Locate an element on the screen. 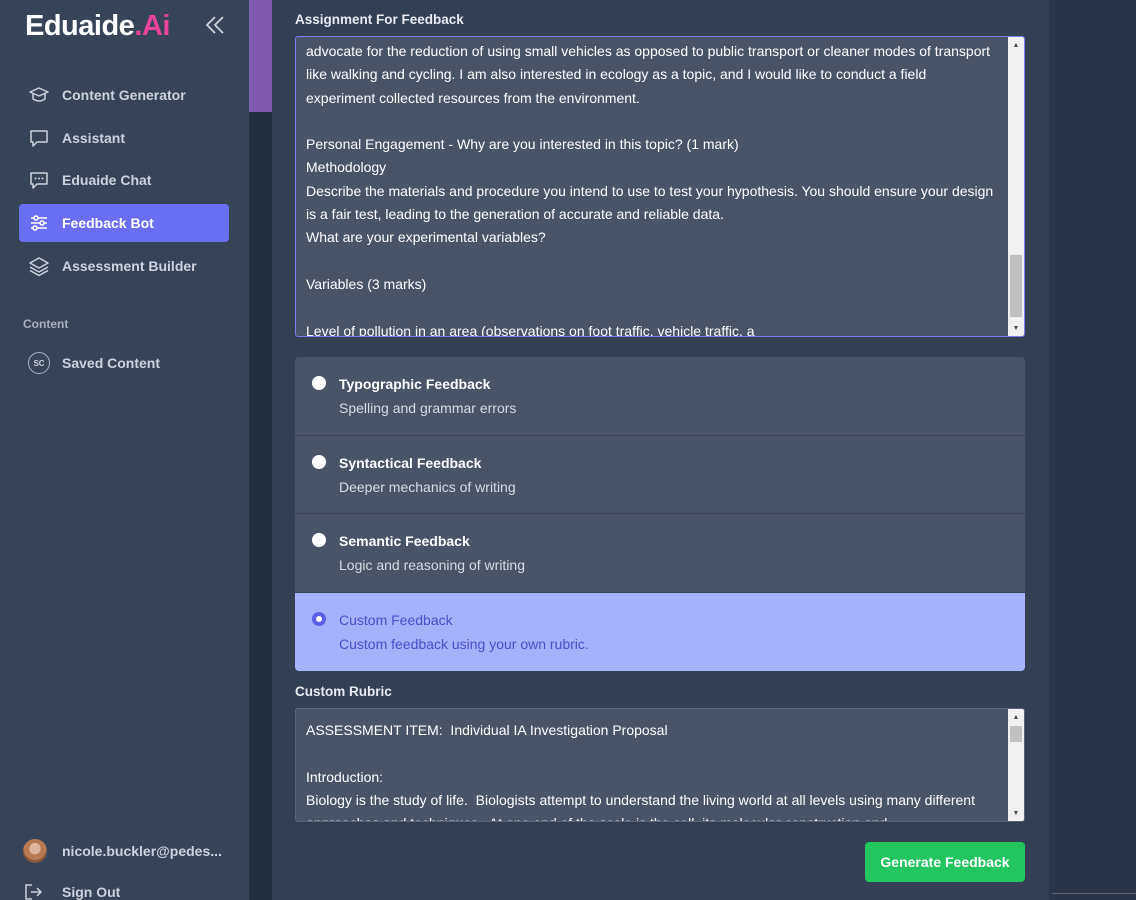  sign-out-button: Sign Out is located at coordinates (71, 891).